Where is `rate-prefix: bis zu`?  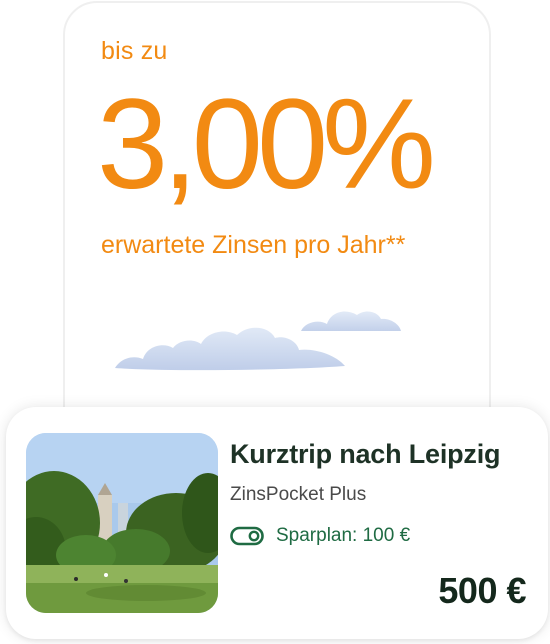 rate-prefix: bis zu is located at coordinates (134, 51).